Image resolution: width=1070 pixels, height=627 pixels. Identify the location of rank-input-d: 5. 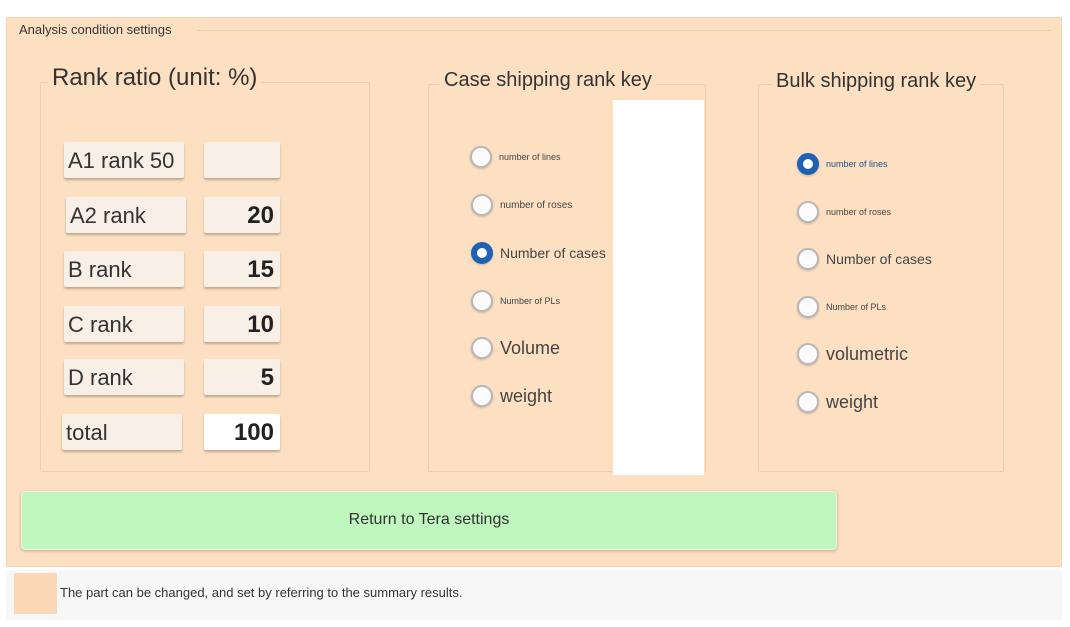
(242, 377).